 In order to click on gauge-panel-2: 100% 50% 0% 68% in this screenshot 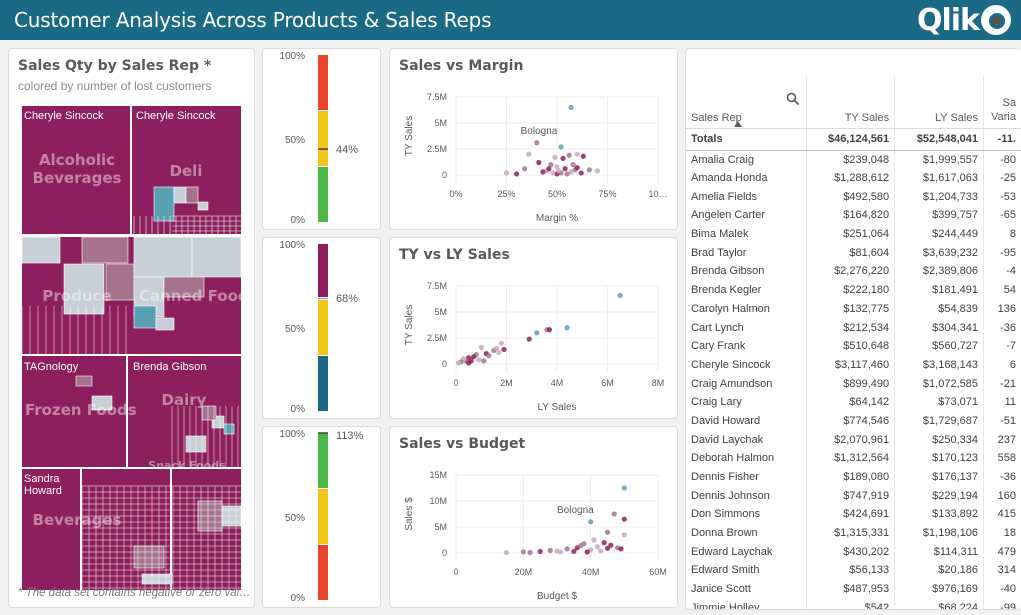, I will do `click(321, 328)`.